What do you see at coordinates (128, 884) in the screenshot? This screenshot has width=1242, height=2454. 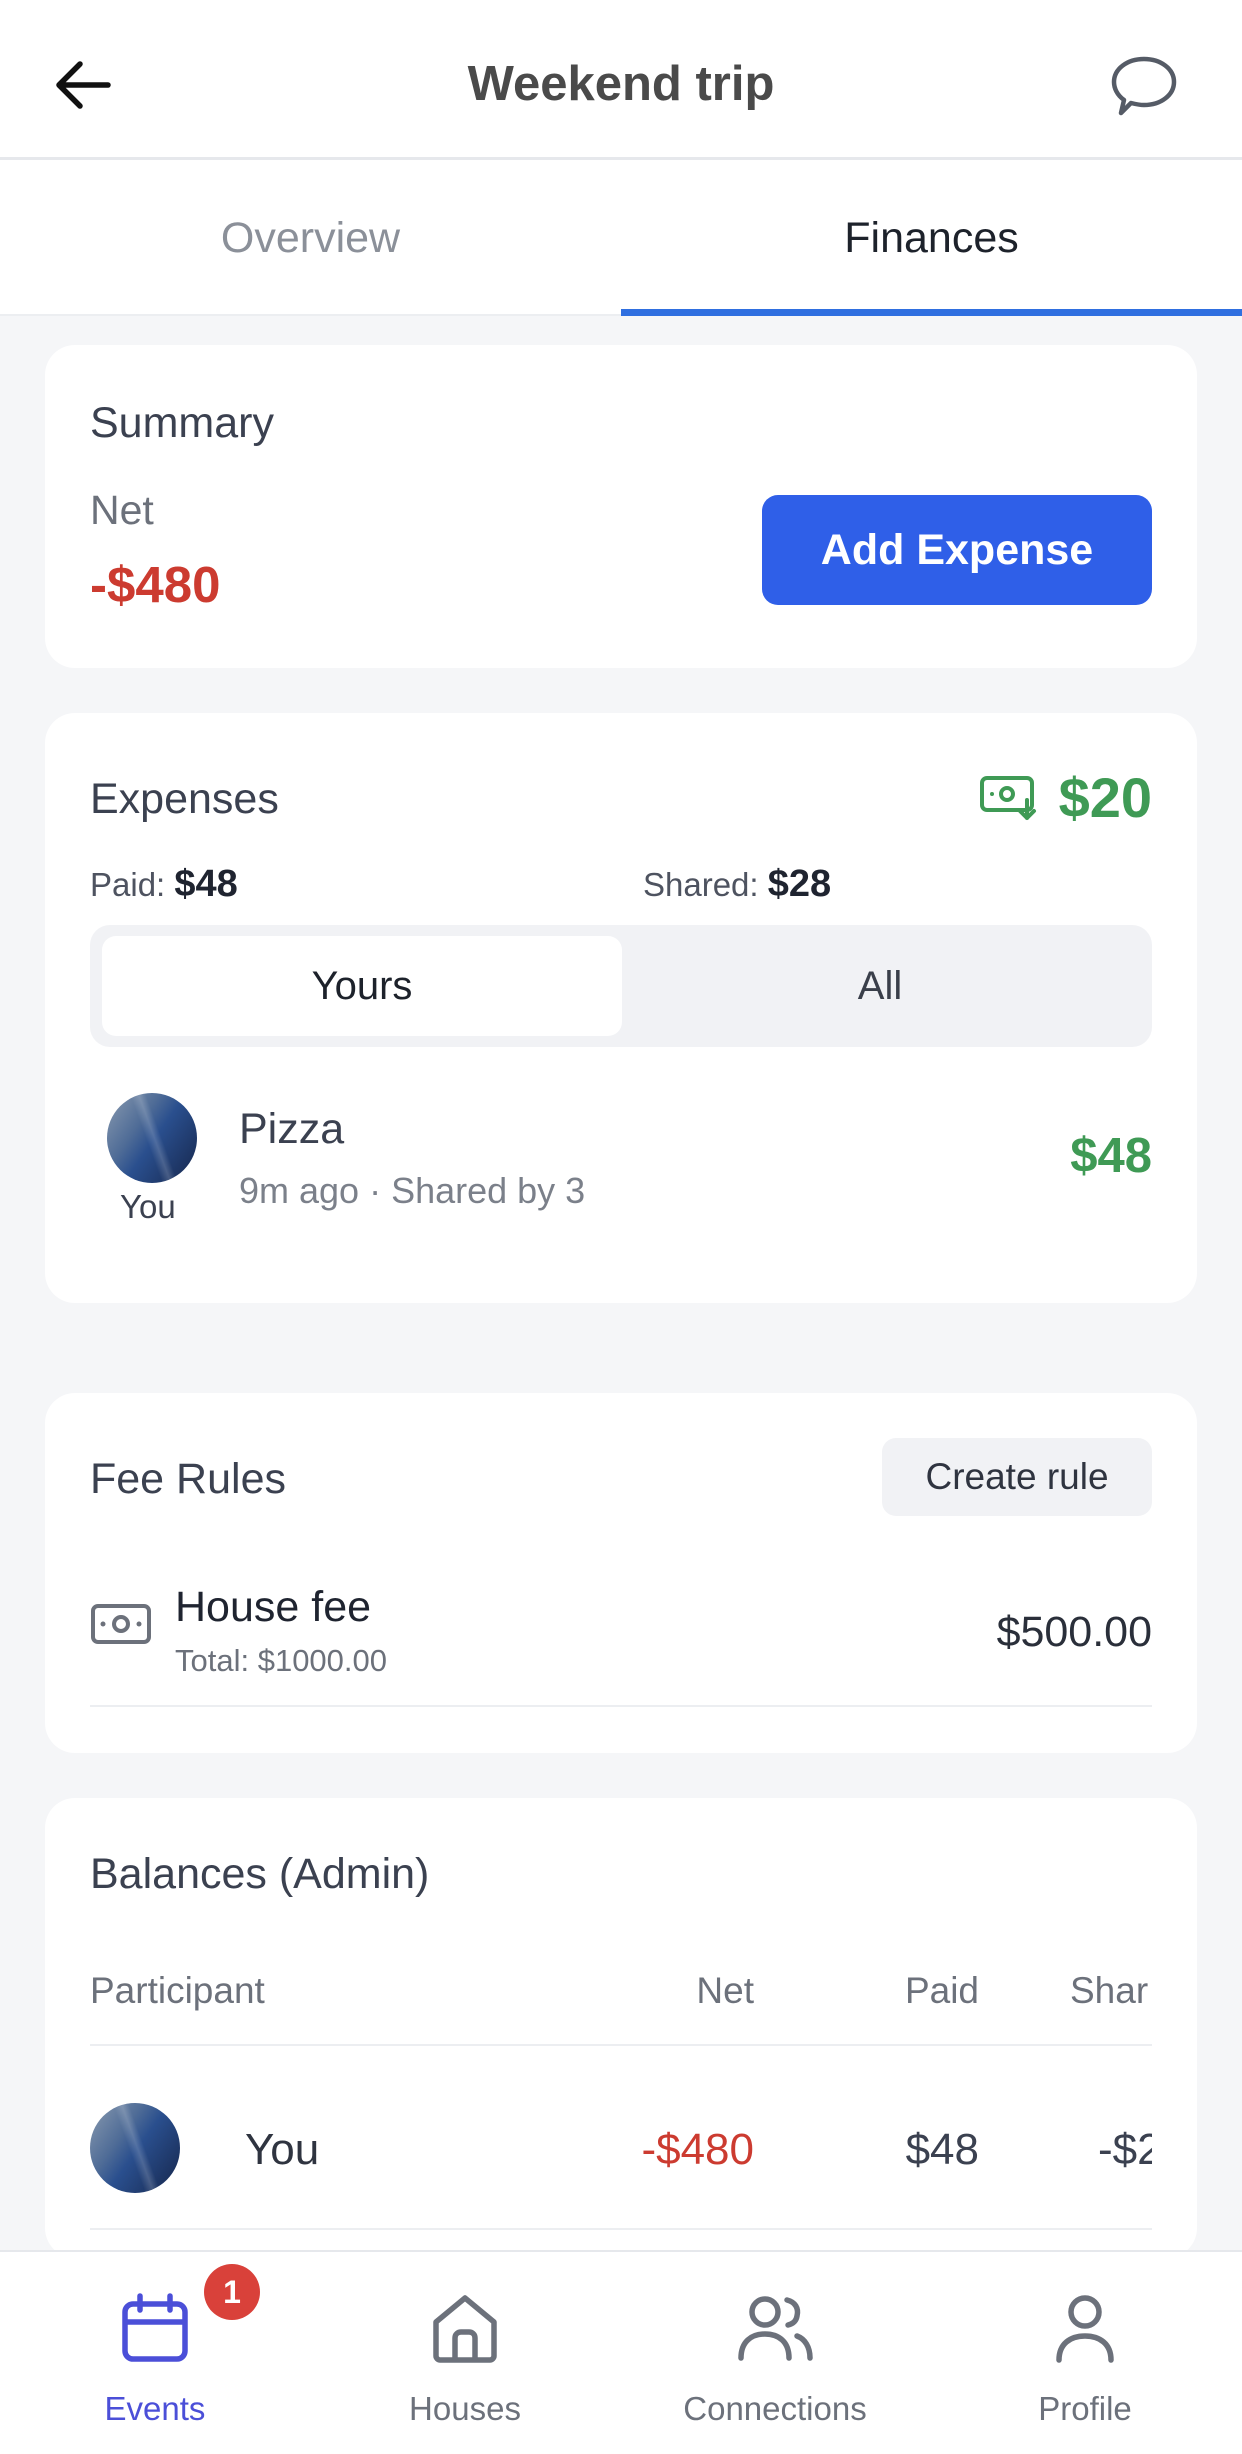 I see `paid-label: Paid:` at bounding box center [128, 884].